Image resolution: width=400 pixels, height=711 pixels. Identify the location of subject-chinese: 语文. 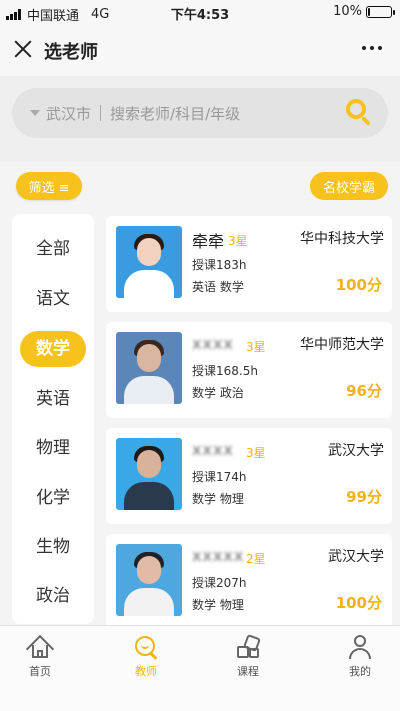
(53, 299).